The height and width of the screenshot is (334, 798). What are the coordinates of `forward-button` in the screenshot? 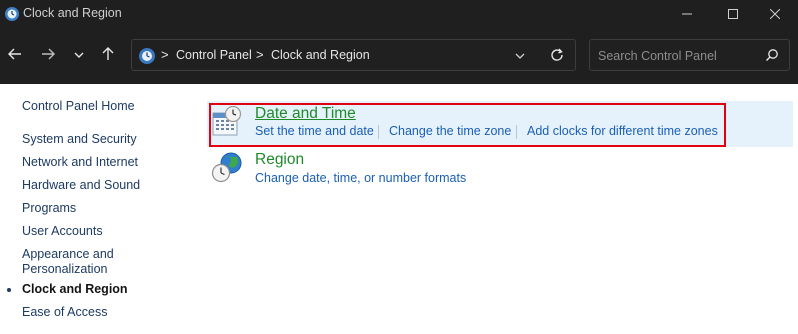 It's located at (48, 56).